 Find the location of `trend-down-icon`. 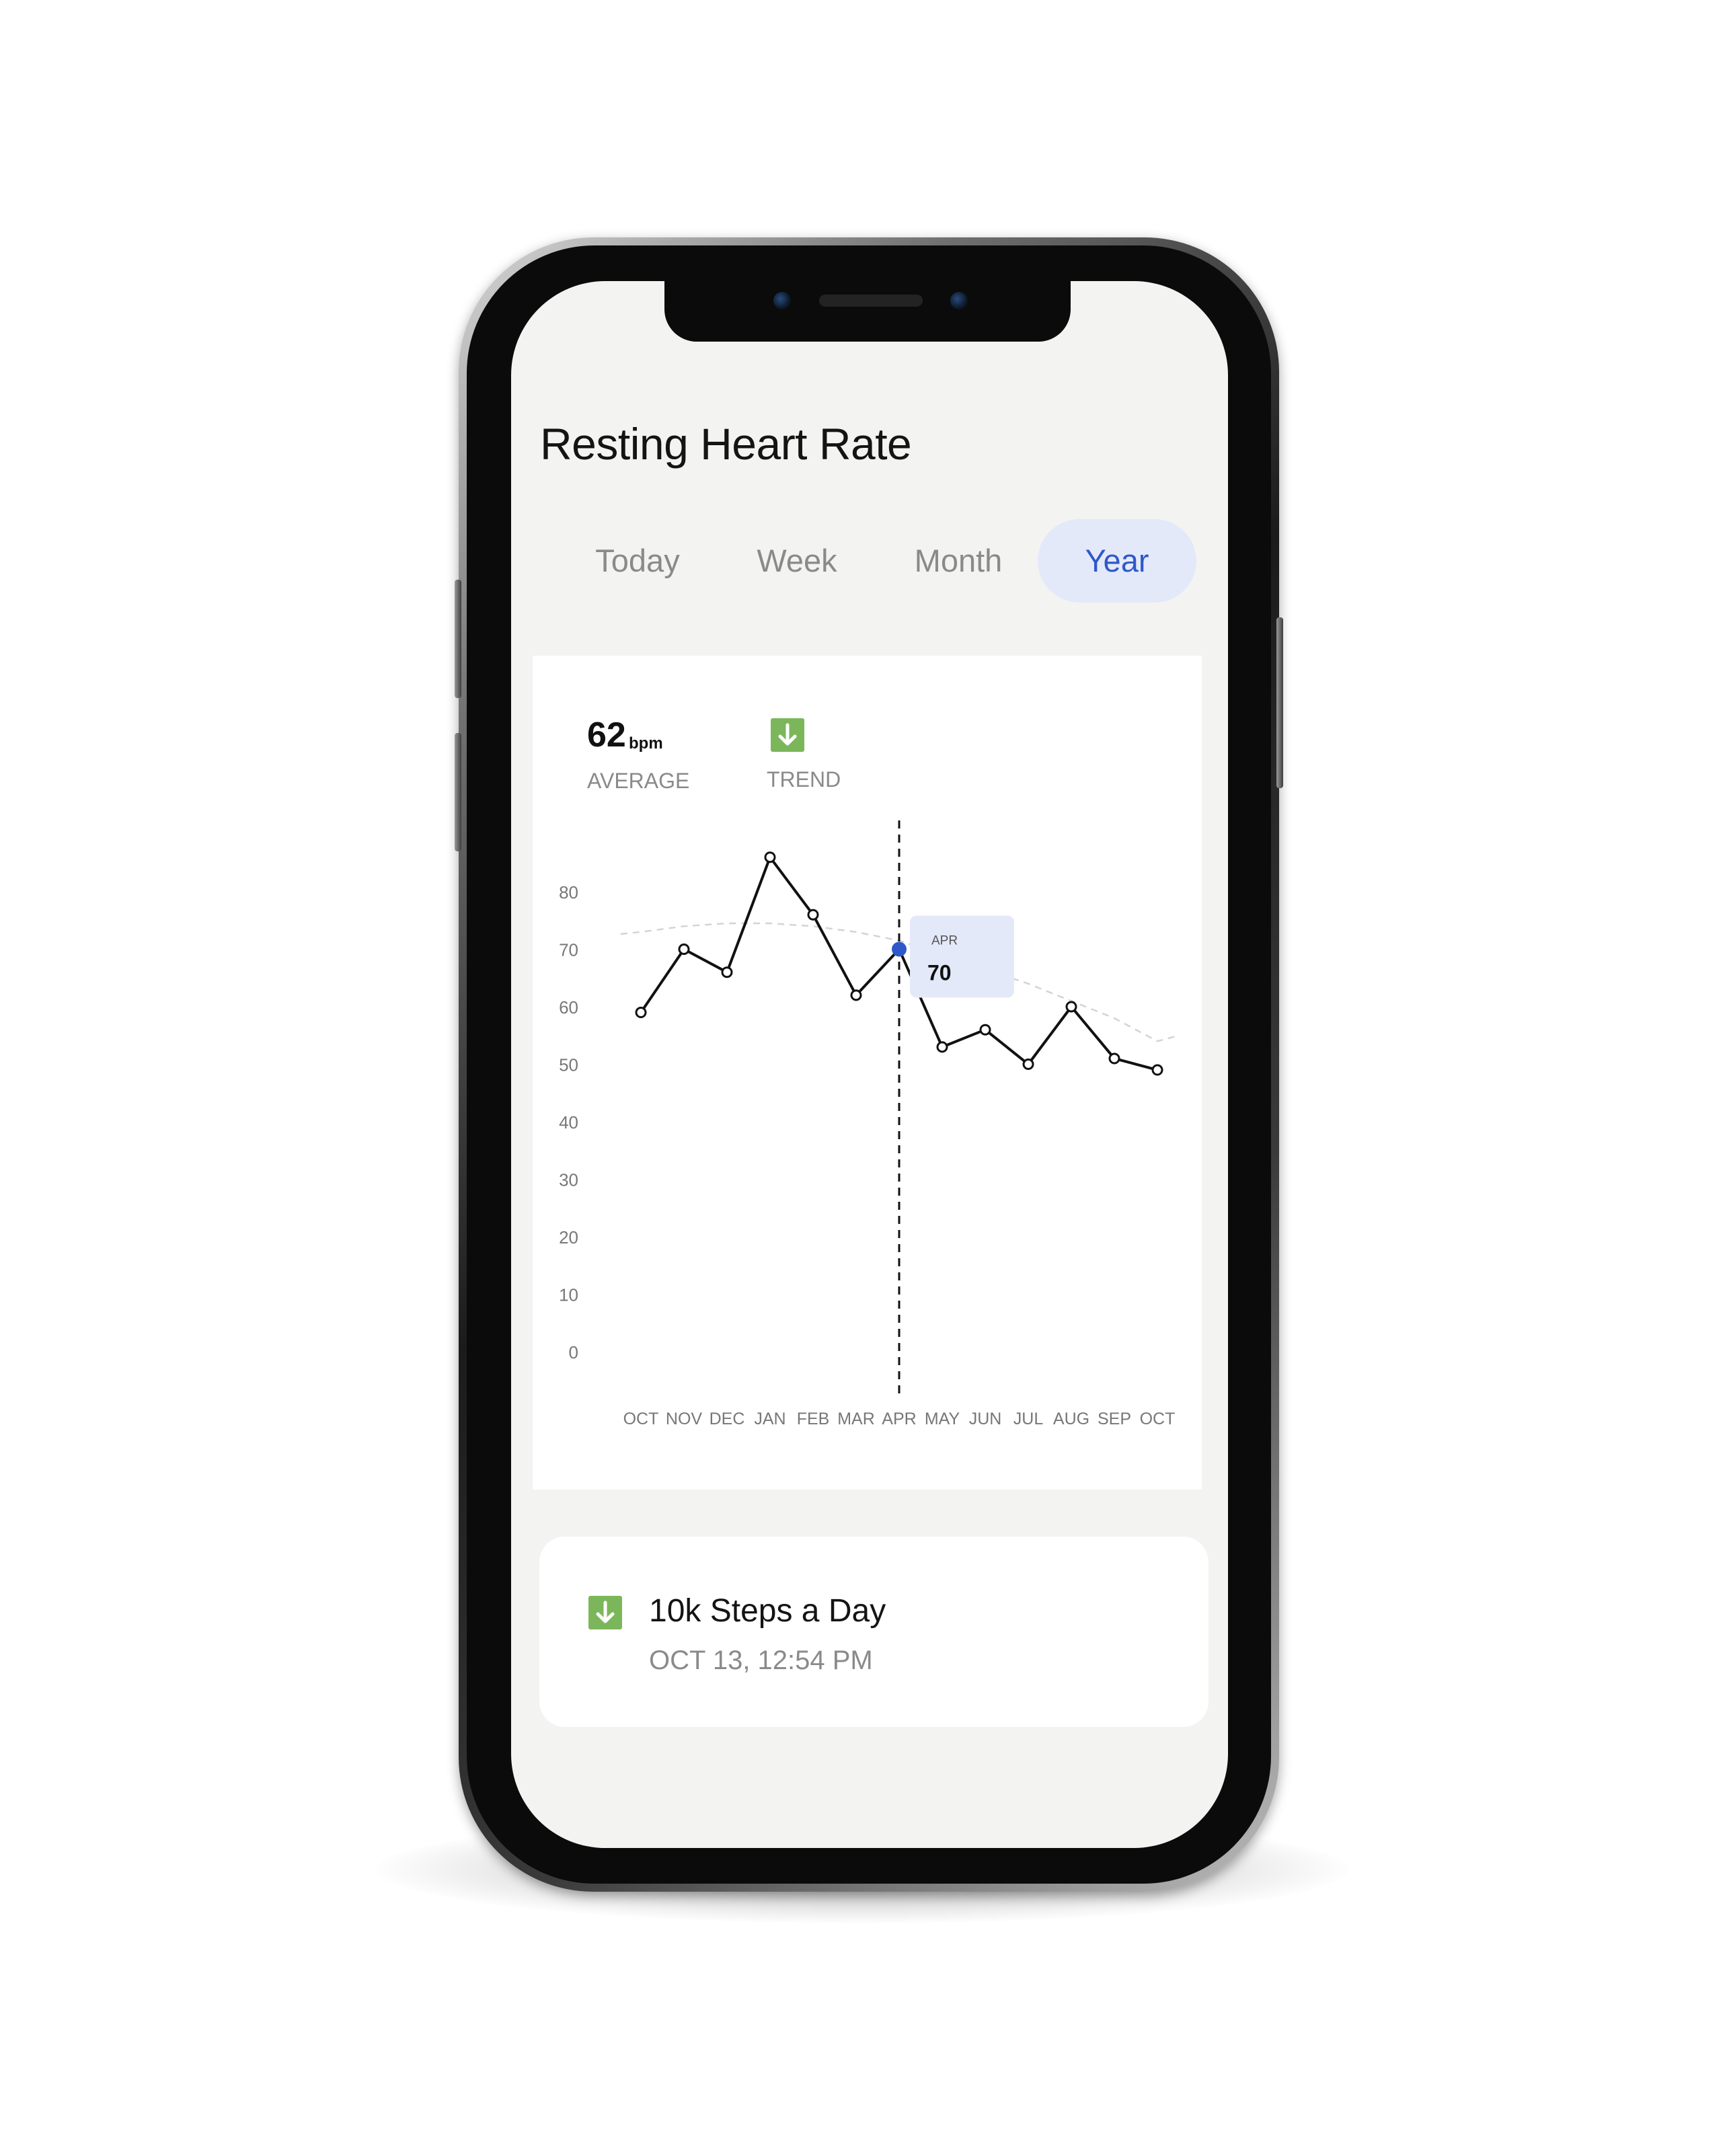

trend-down-icon is located at coordinates (787, 735).